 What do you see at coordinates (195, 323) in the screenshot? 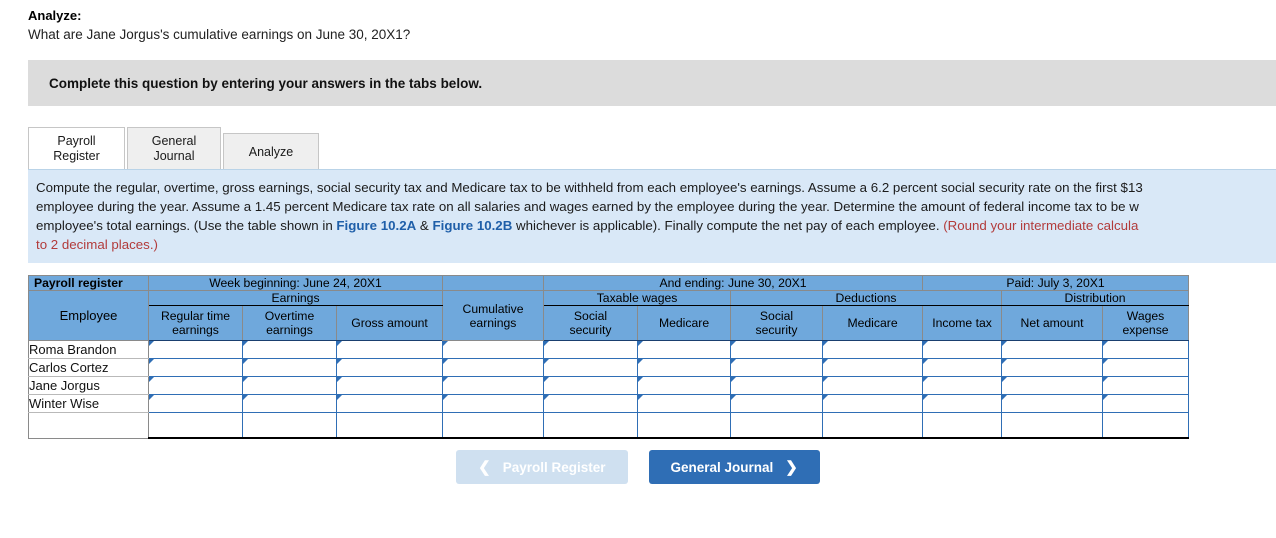
I see `column-header-regular-time-earnings: Regular time earnings` at bounding box center [195, 323].